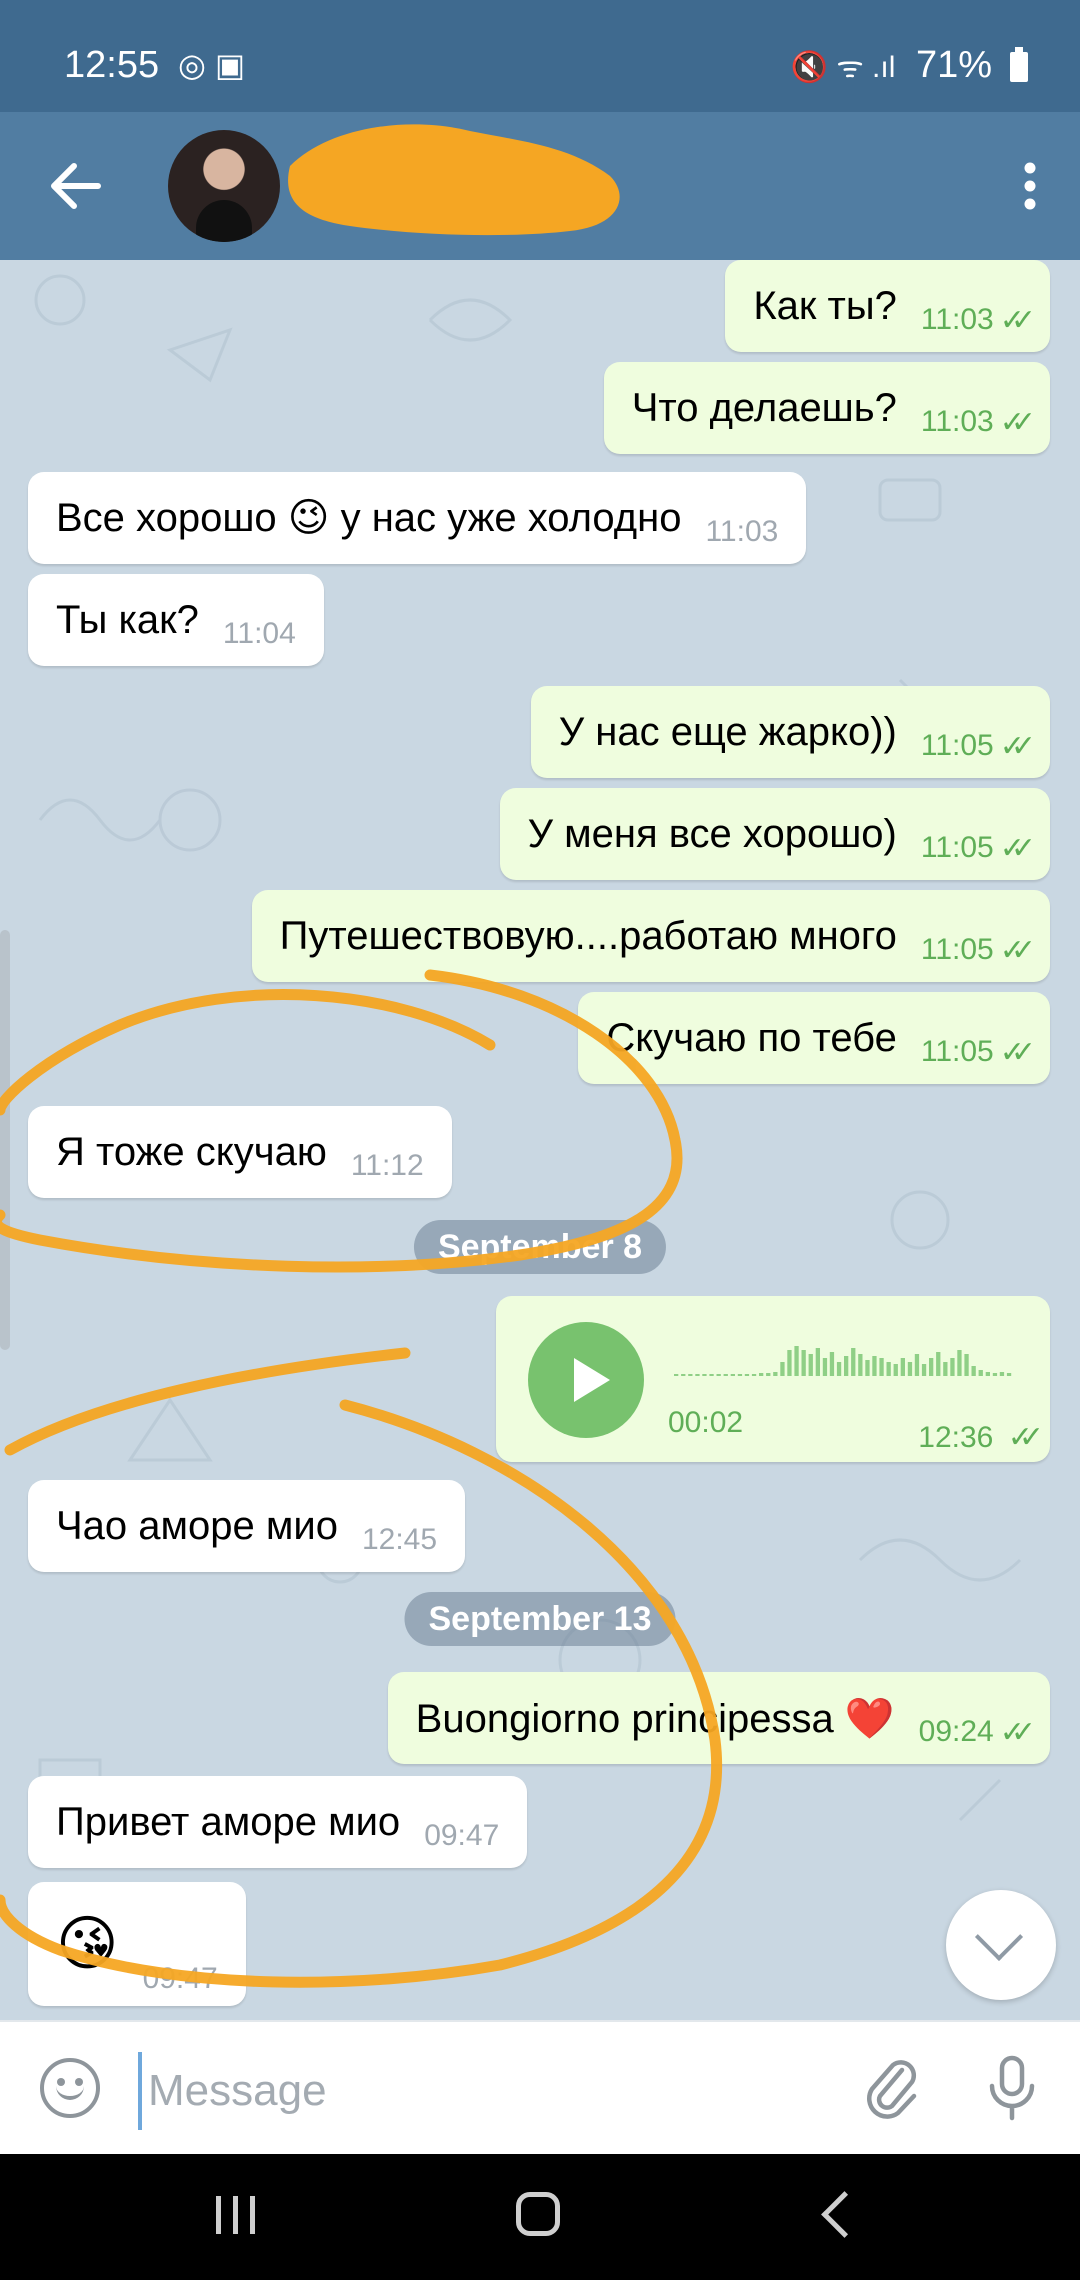  I want to click on message-text: Путешествовую....работаю много, so click(588, 935).